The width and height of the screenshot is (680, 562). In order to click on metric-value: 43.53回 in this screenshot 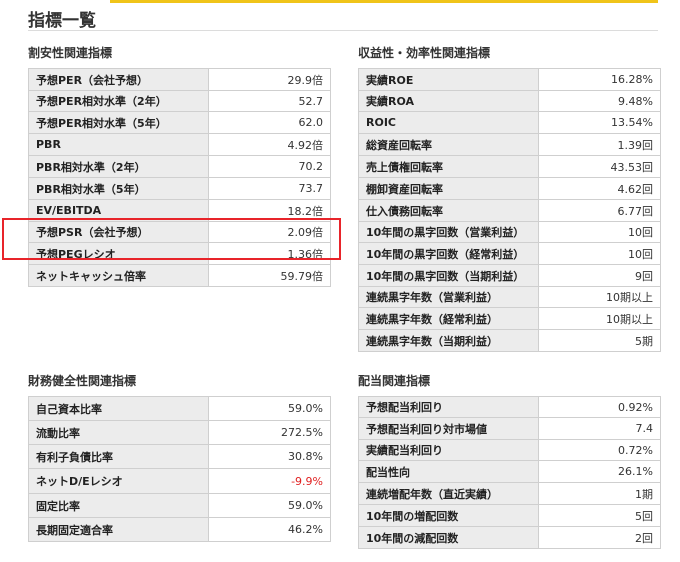, I will do `click(599, 166)`.